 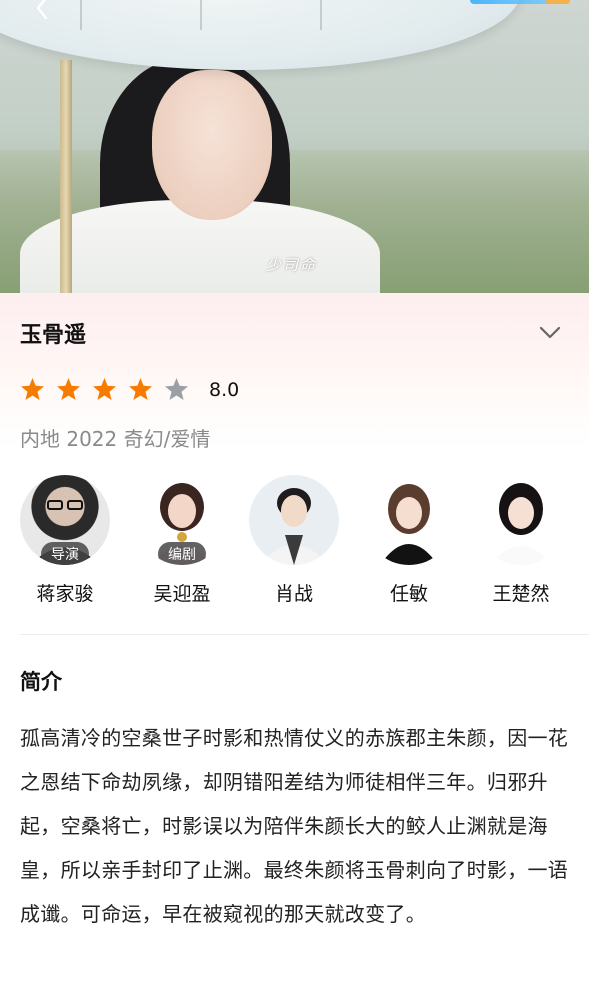 I want to click on star-empty-icon, so click(x=176, y=389).